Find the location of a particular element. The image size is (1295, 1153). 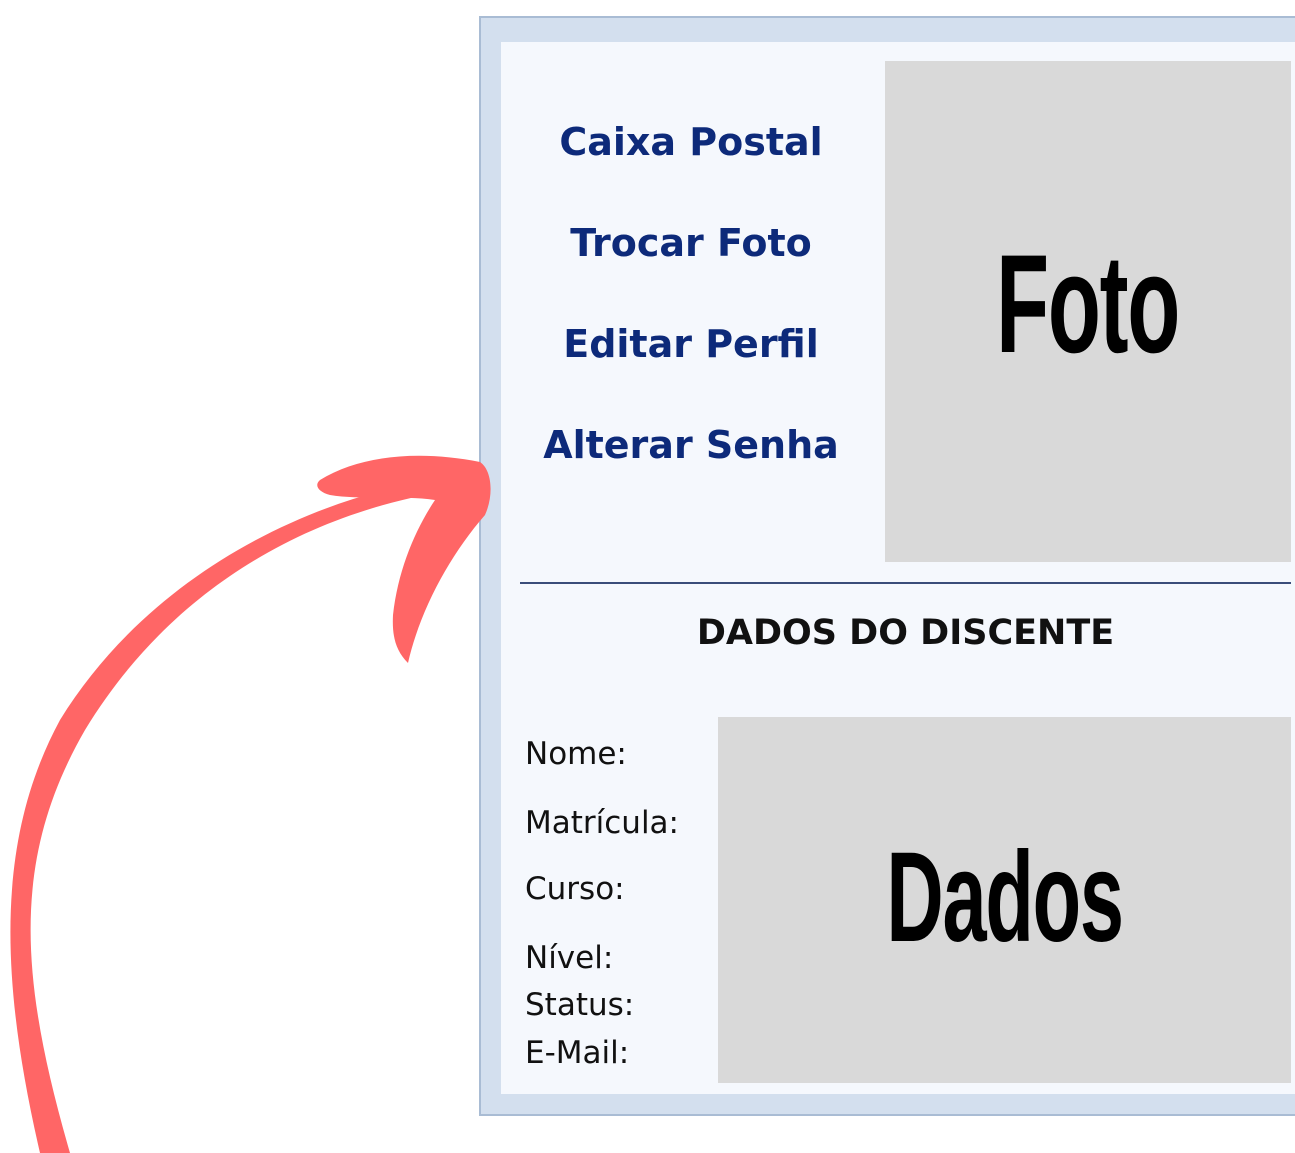

field-label-nome: Nome: is located at coordinates (576, 754).